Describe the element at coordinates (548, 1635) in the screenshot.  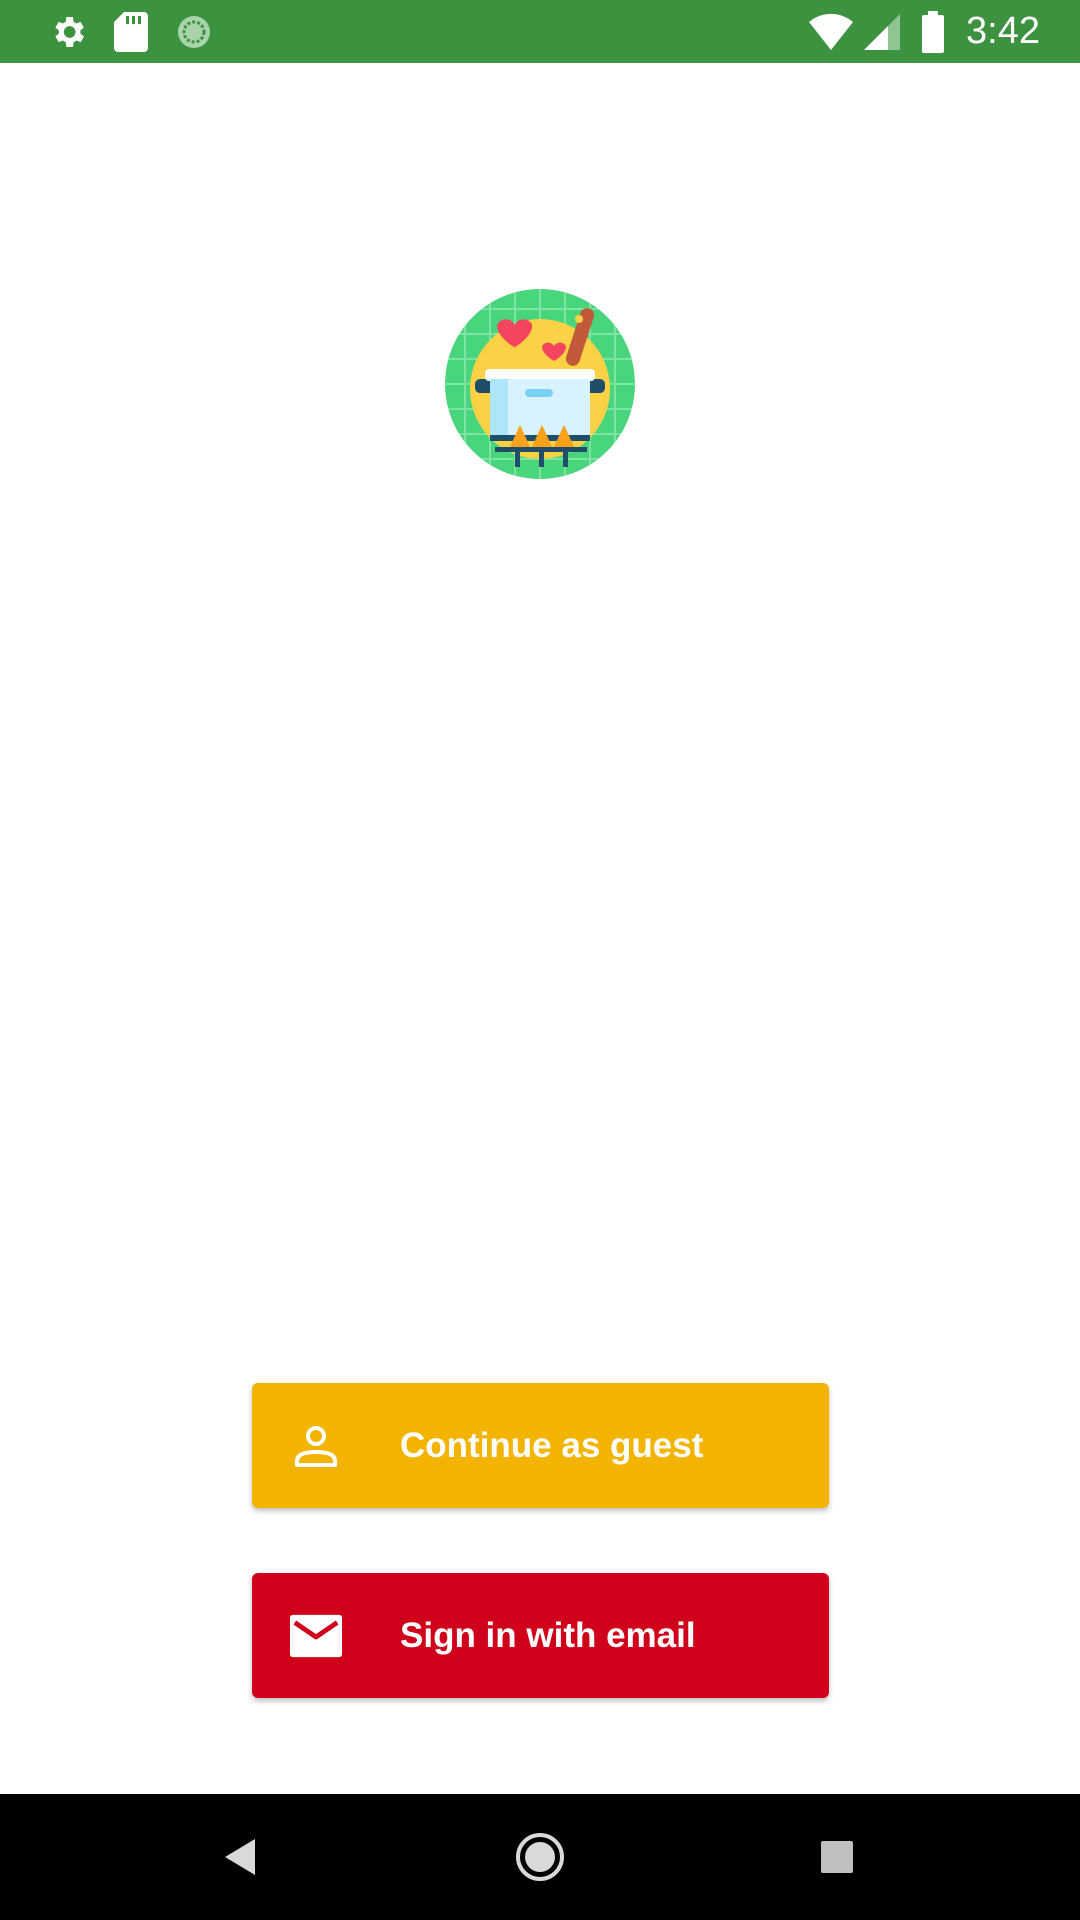
I see `sign-in-with-email-label: Sign in with email` at that location.